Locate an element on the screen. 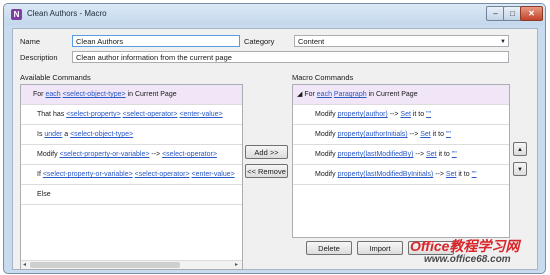 The image size is (550, 275). title-bar: N Clean Authors - Macro – □ ✕ is located at coordinates (274, 14).